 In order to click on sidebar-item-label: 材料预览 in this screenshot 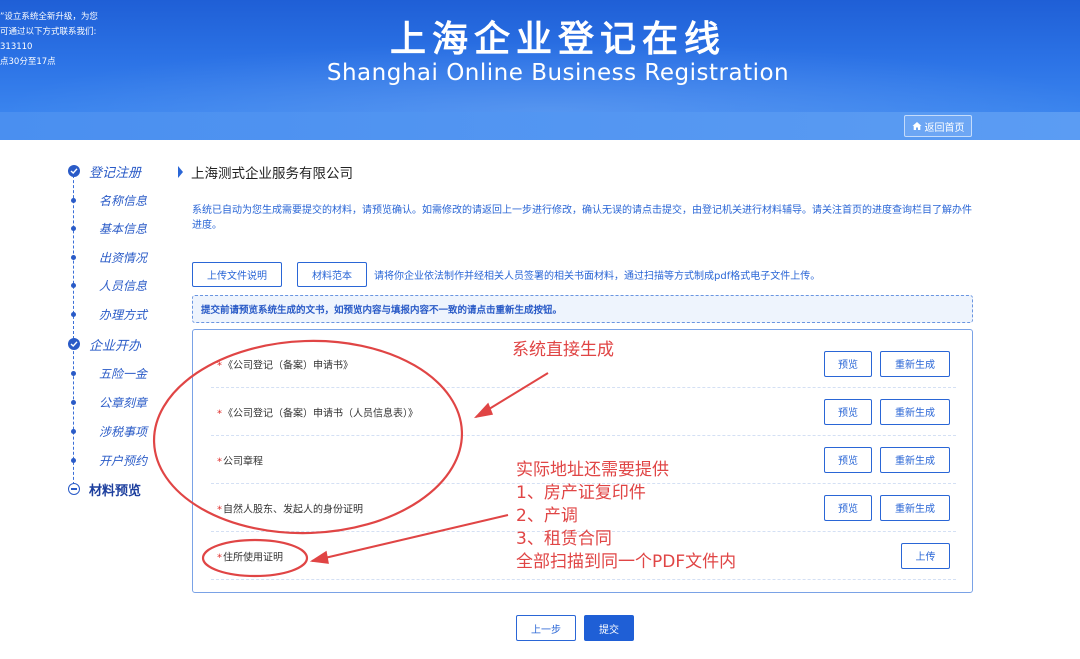, I will do `click(115, 491)`.